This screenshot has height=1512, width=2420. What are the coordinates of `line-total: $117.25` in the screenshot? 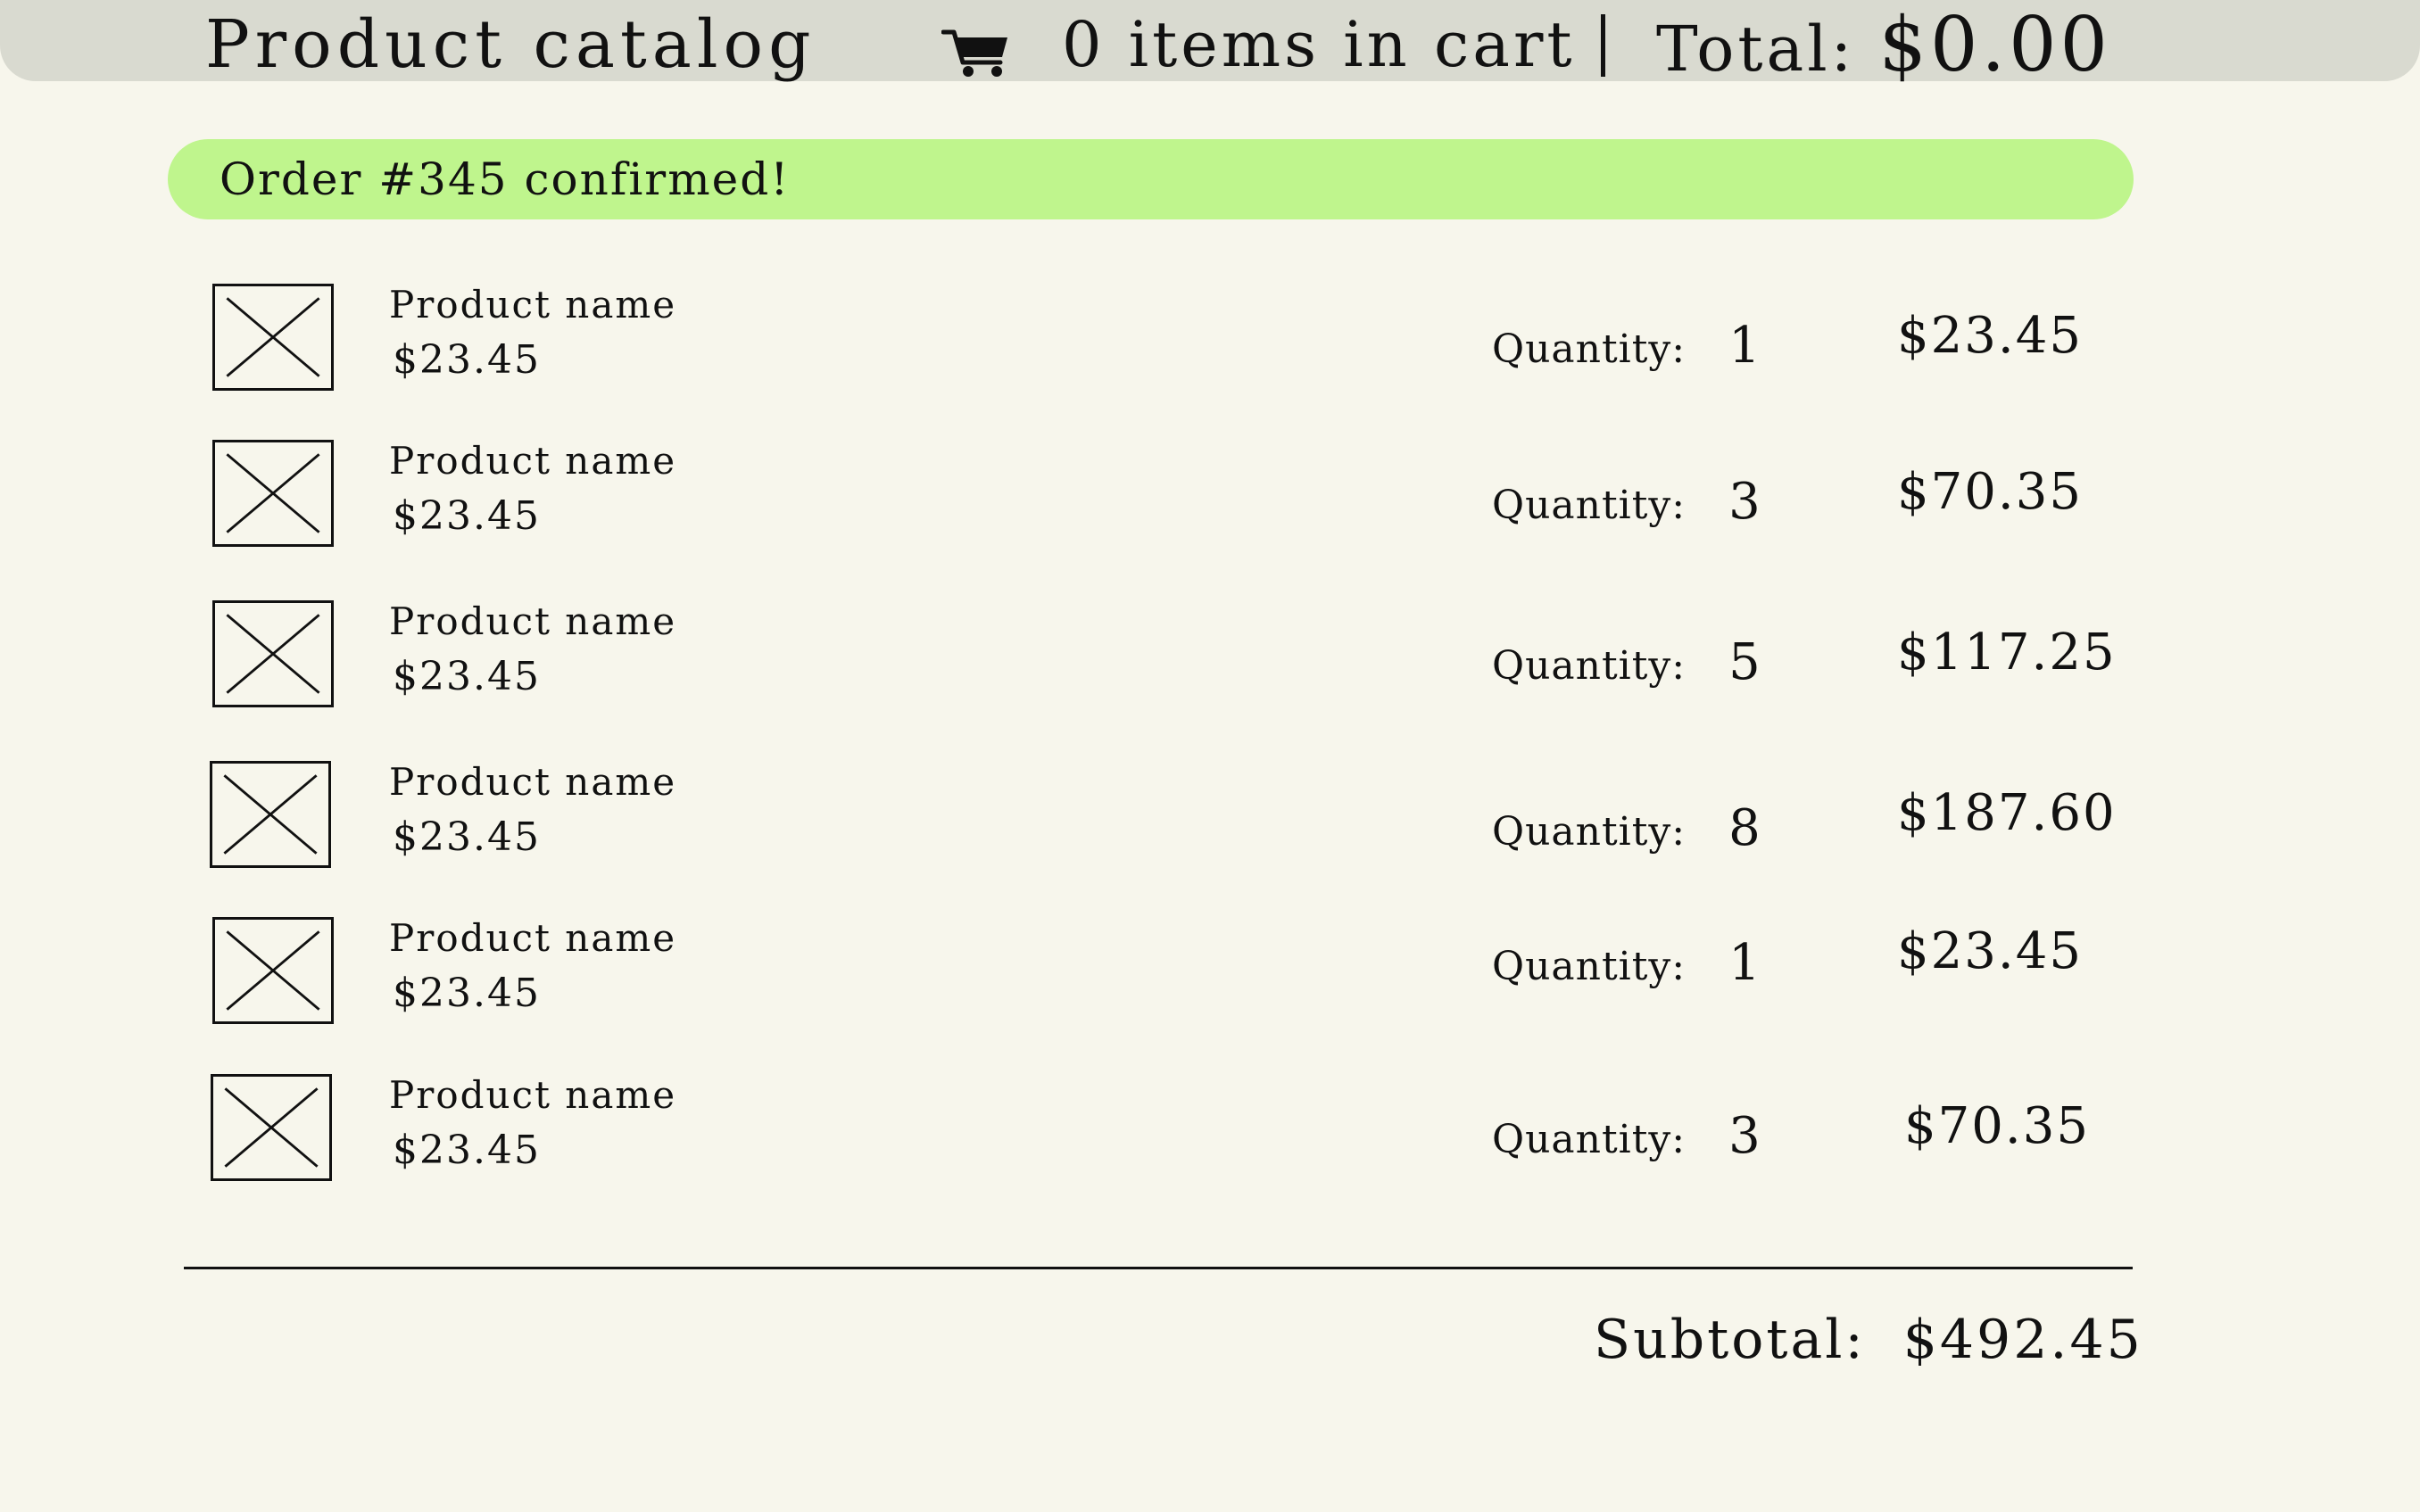 It's located at (2007, 653).